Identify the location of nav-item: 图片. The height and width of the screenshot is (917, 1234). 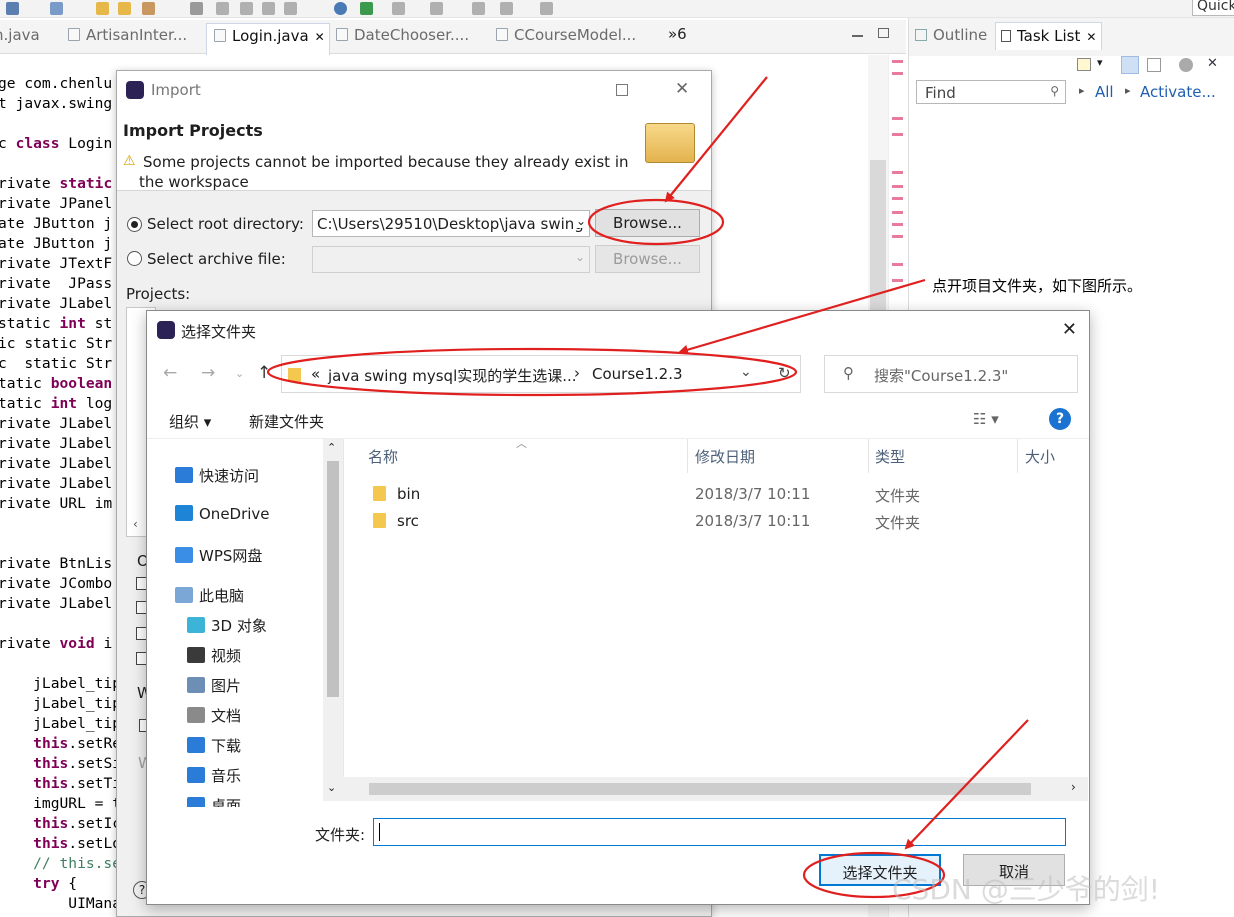
(214, 685).